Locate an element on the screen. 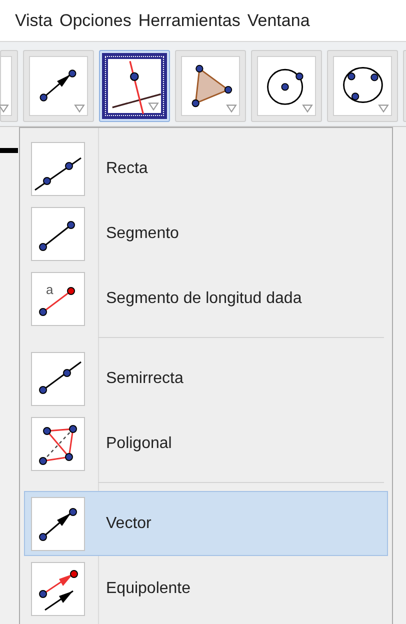 This screenshot has width=406, height=624. tool-menu-item: Recta is located at coordinates (206, 168).